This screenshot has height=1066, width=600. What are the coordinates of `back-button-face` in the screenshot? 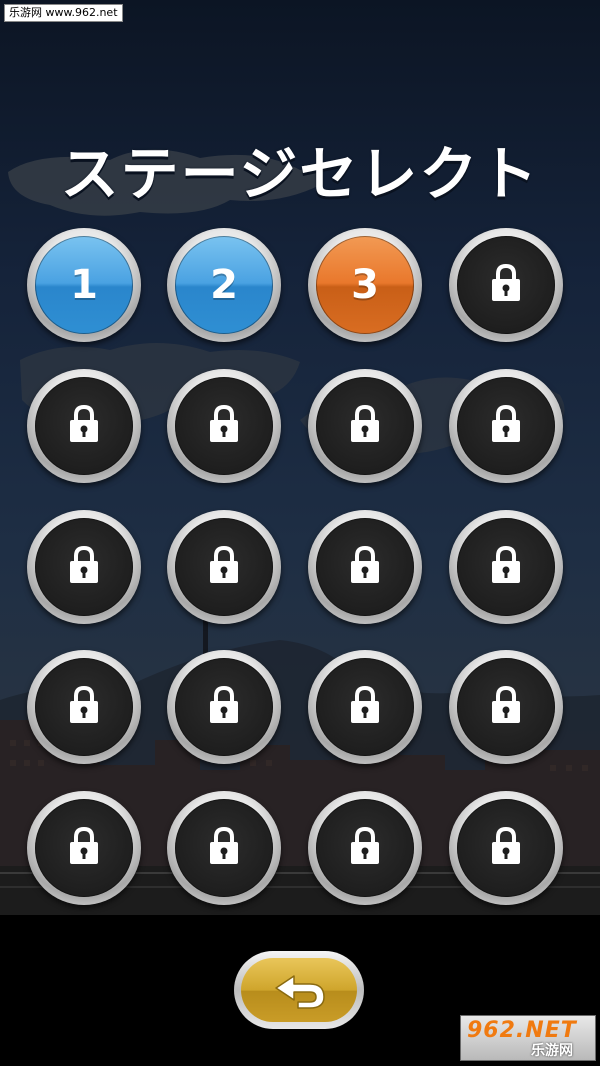 It's located at (299, 990).